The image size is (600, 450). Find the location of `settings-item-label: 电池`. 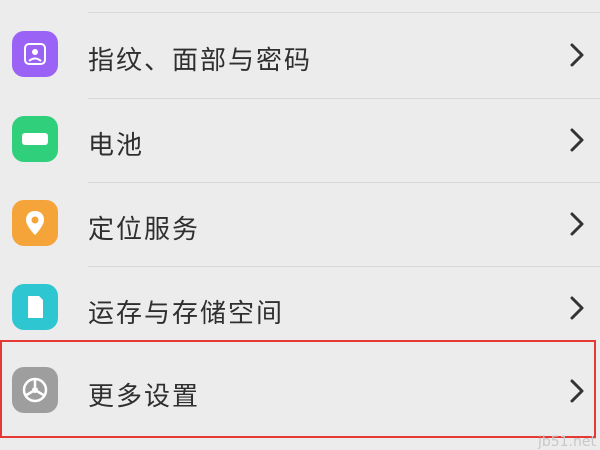

settings-item-label: 电池 is located at coordinates (116, 146).